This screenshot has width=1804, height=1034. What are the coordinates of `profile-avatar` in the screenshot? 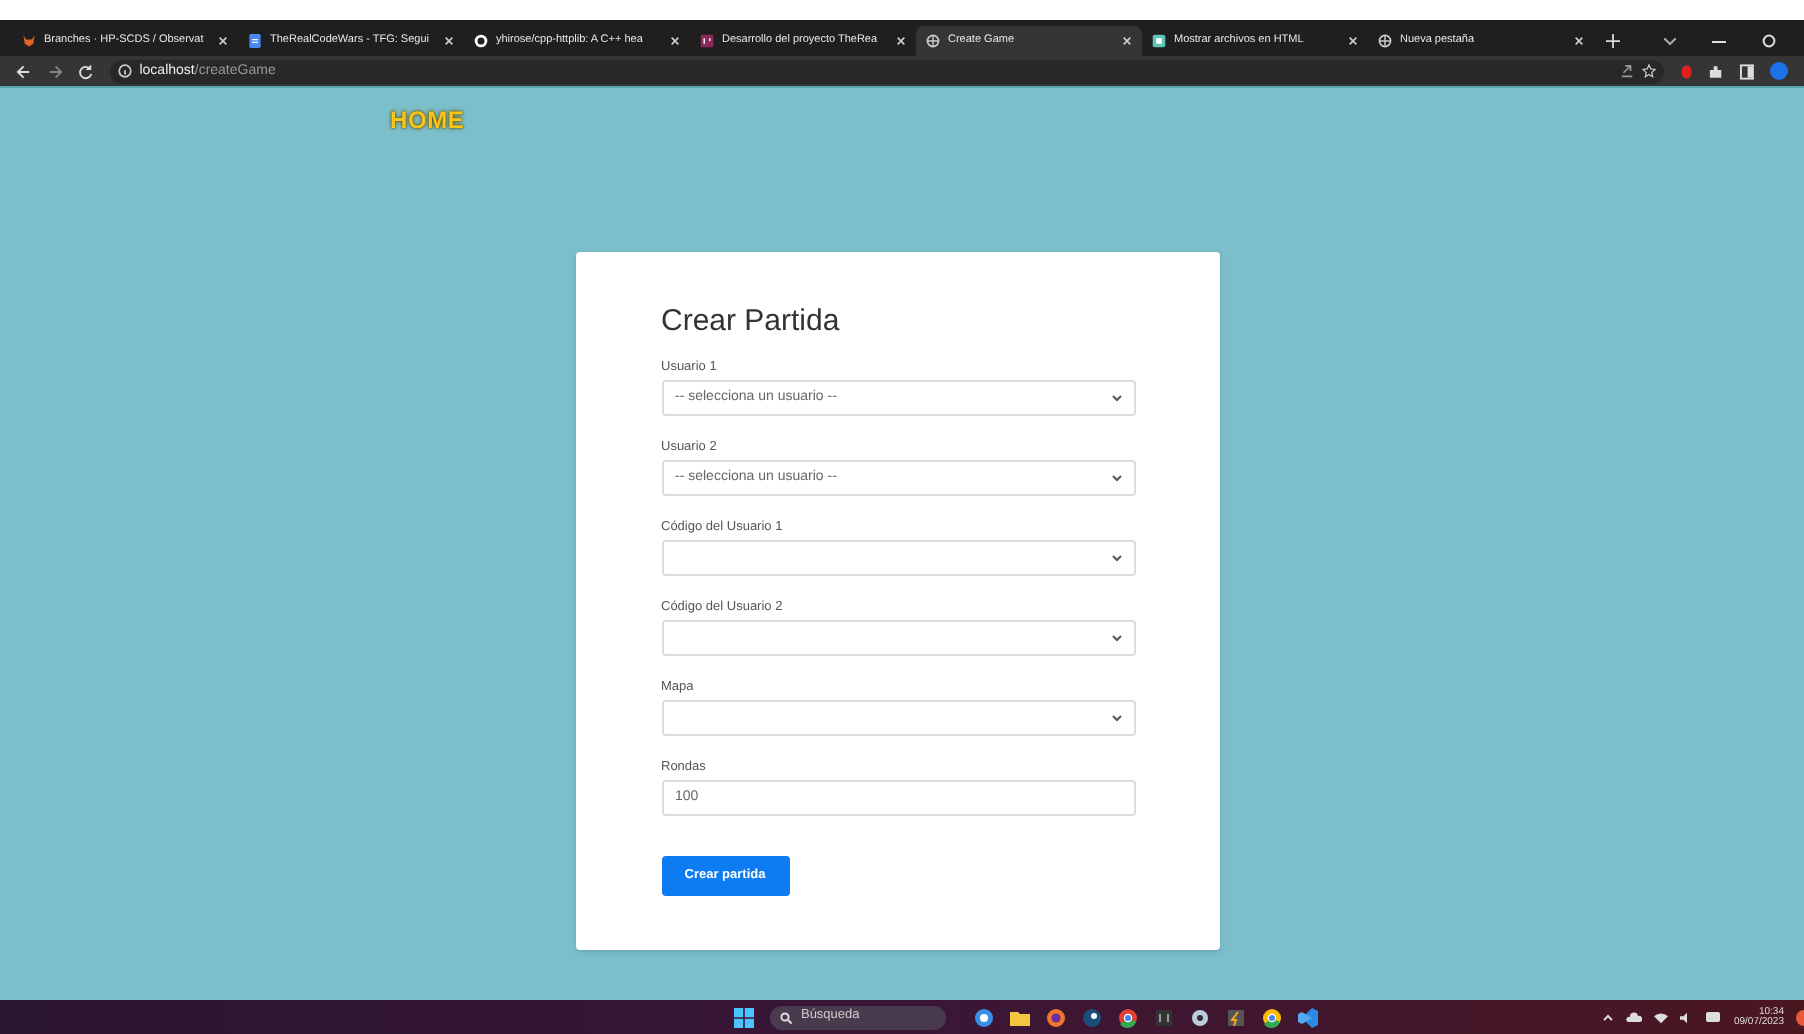 It's located at (1779, 71).